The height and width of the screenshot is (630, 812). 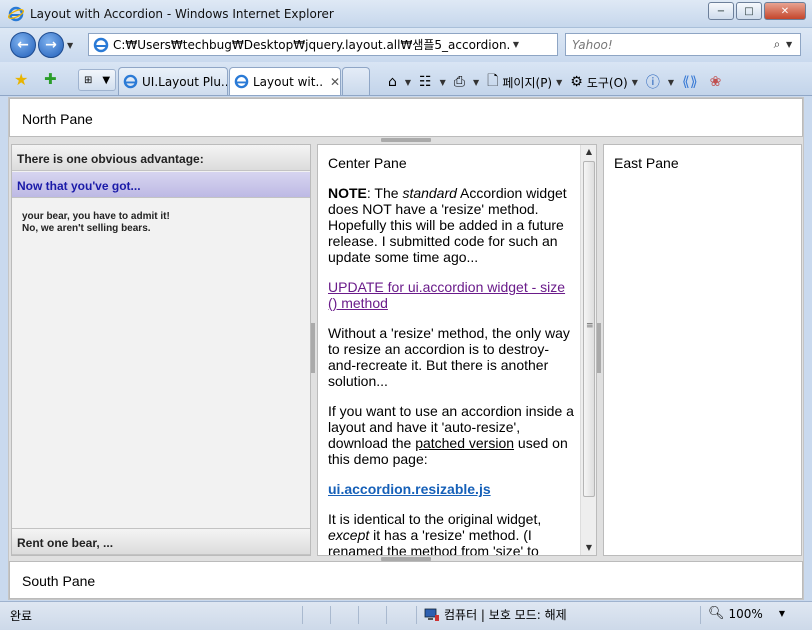 I want to click on scroll-thumb: ≡, so click(x=589, y=329).